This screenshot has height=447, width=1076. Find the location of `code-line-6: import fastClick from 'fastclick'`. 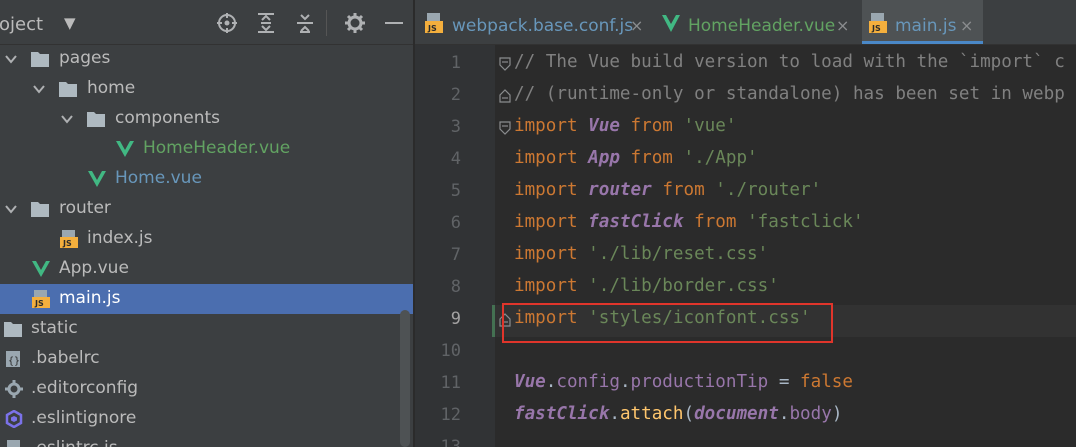

code-line-6: import fastClick from 'fastclick' is located at coordinates (689, 222).